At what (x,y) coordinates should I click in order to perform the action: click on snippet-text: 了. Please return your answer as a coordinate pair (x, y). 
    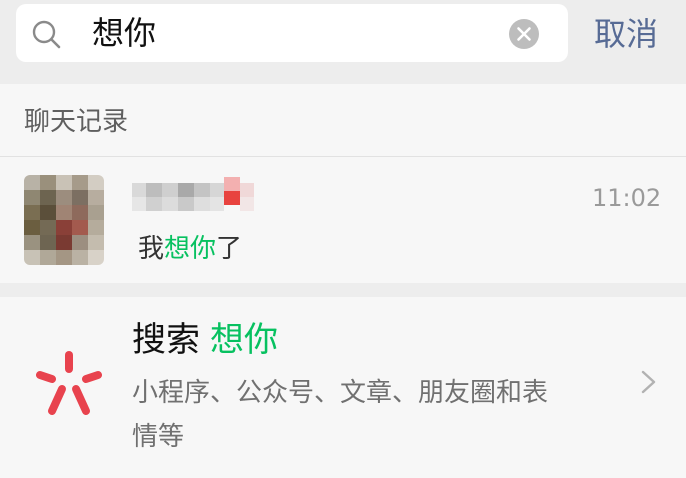
    Looking at the image, I should click on (229, 249).